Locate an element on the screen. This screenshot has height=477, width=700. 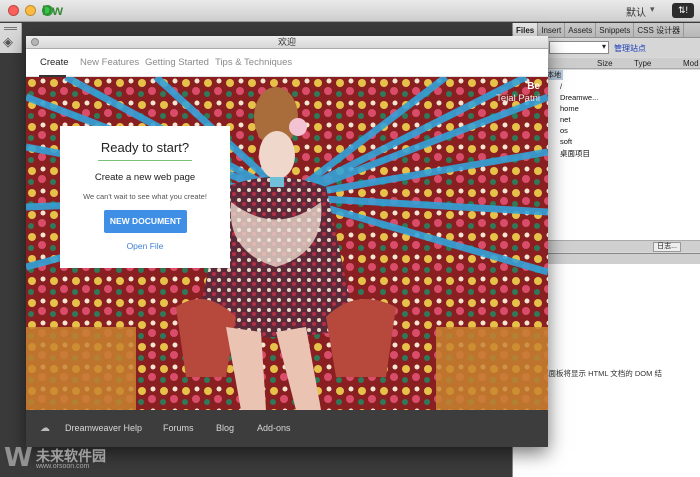
tools-strip: ◈ is located at coordinates (11, 38).